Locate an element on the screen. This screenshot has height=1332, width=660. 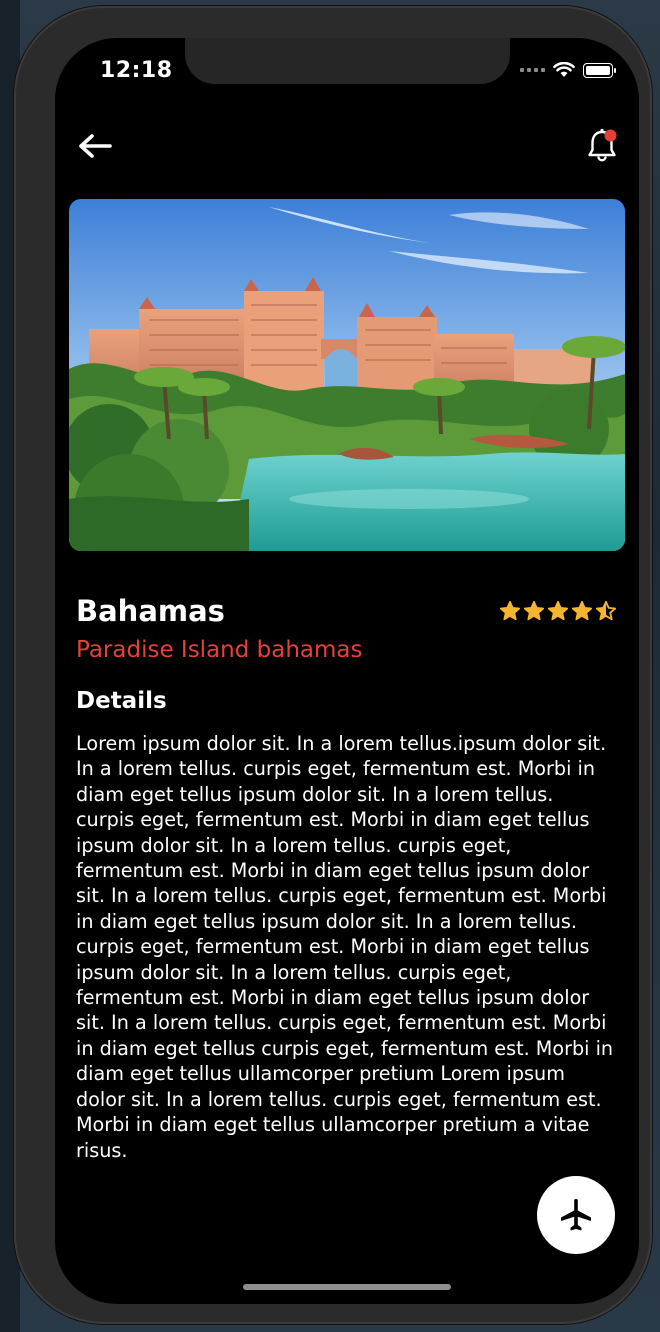
airplane-icon is located at coordinates (576, 1214).